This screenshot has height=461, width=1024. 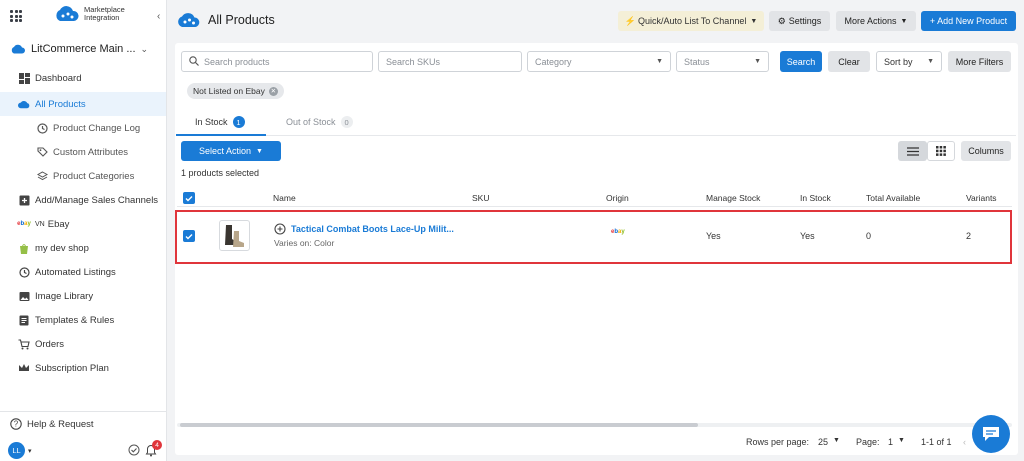 I want to click on rows-per-page-select: 25 ▼, so click(x=829, y=442).